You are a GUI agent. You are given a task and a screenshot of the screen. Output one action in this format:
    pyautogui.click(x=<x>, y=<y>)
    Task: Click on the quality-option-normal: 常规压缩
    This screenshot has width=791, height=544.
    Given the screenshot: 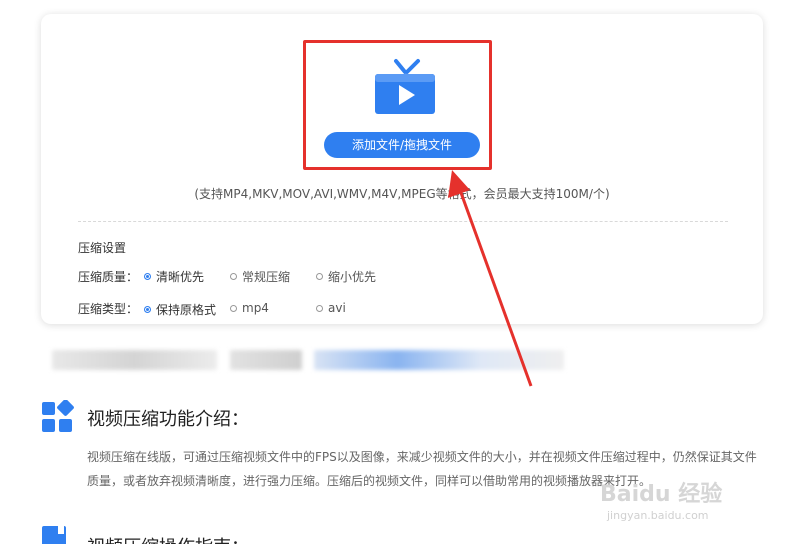 What is the action you would take?
    pyautogui.click(x=260, y=276)
    